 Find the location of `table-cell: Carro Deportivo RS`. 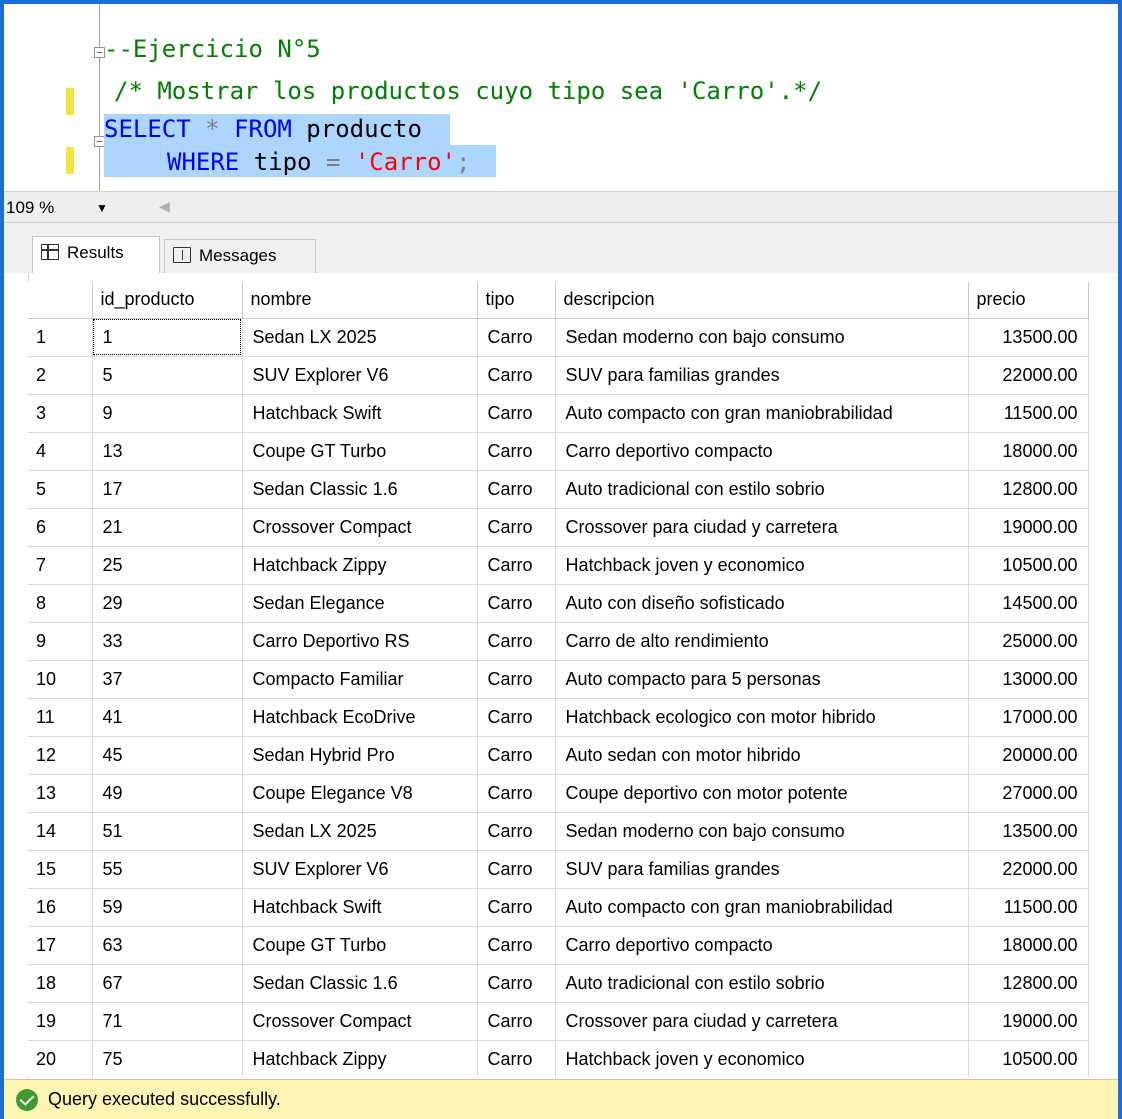

table-cell: Carro Deportivo RS is located at coordinates (360, 641).